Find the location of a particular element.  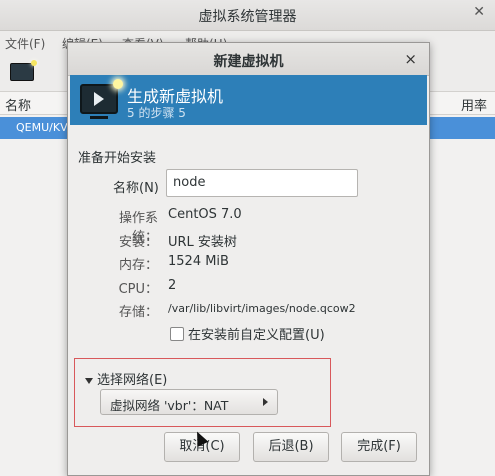

customize-checkbox is located at coordinates (177, 333).